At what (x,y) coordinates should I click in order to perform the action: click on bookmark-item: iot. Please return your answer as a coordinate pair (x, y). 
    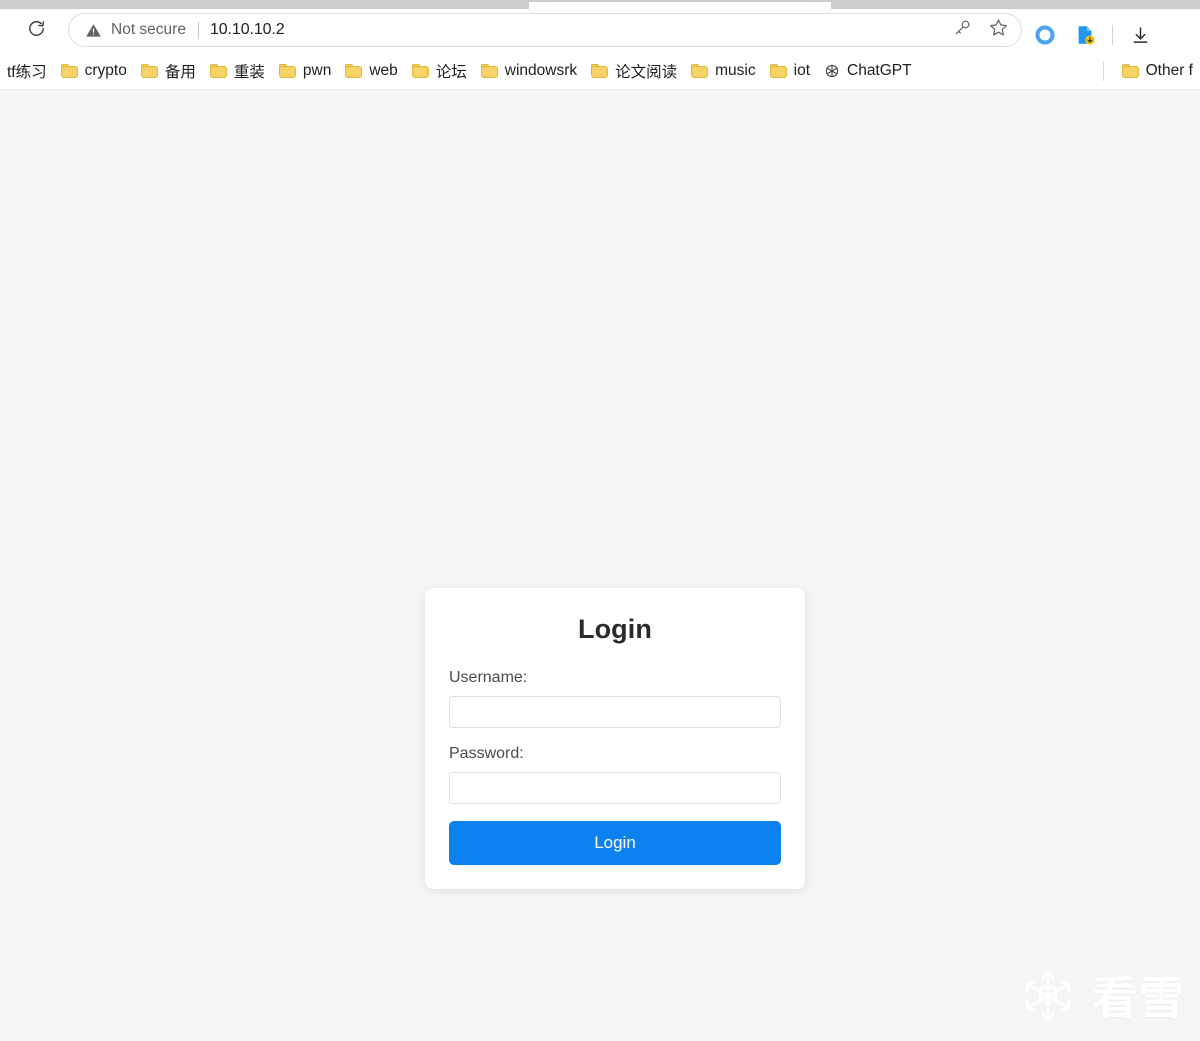
    Looking at the image, I should click on (790, 71).